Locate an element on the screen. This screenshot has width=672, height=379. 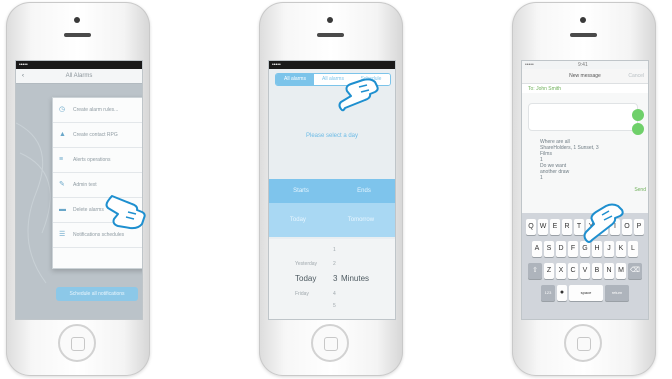
day-picker: 1 Yesterday 2 Today 3 Minutes Friday 4 5 is located at coordinates (332, 279).